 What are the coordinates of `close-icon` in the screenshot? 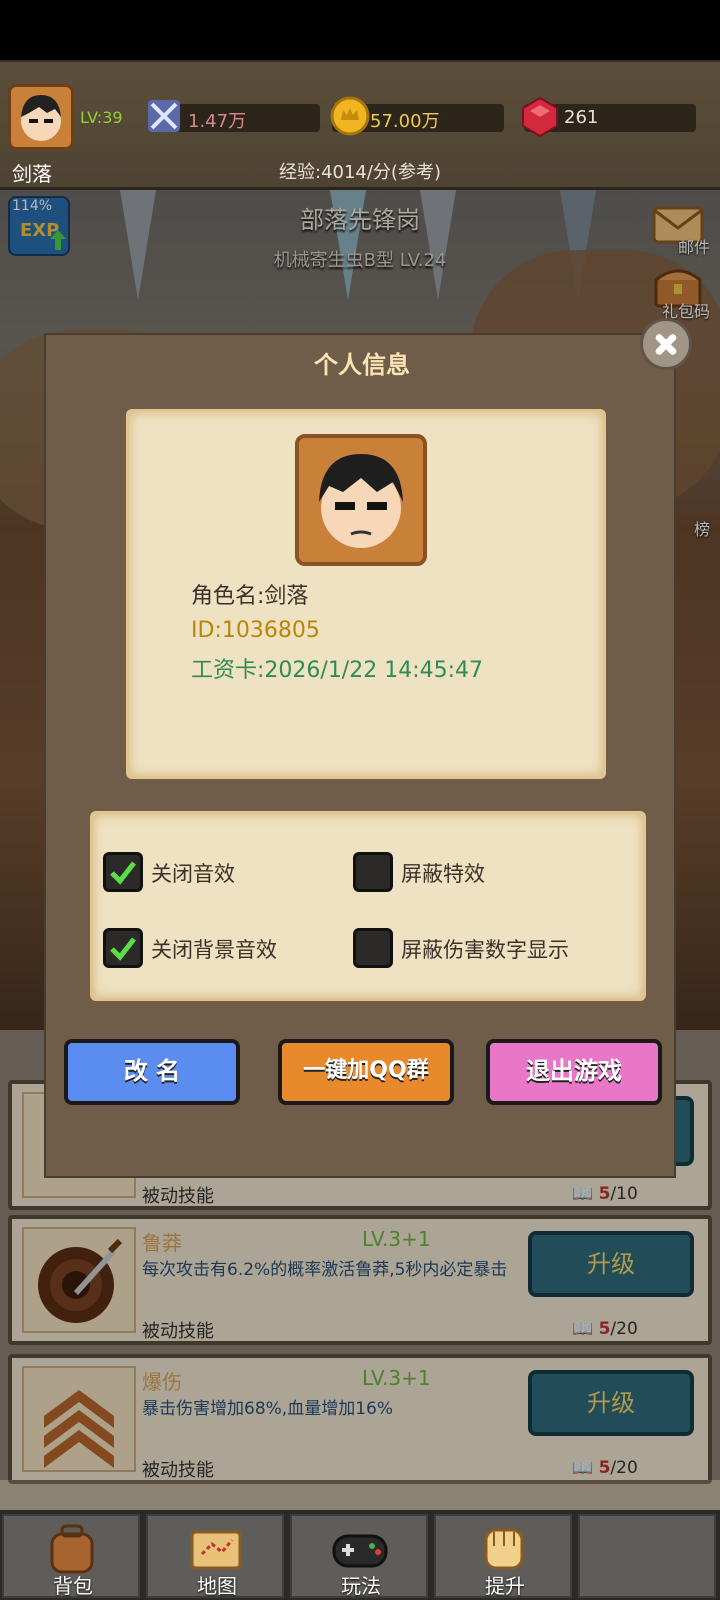 It's located at (666, 344).